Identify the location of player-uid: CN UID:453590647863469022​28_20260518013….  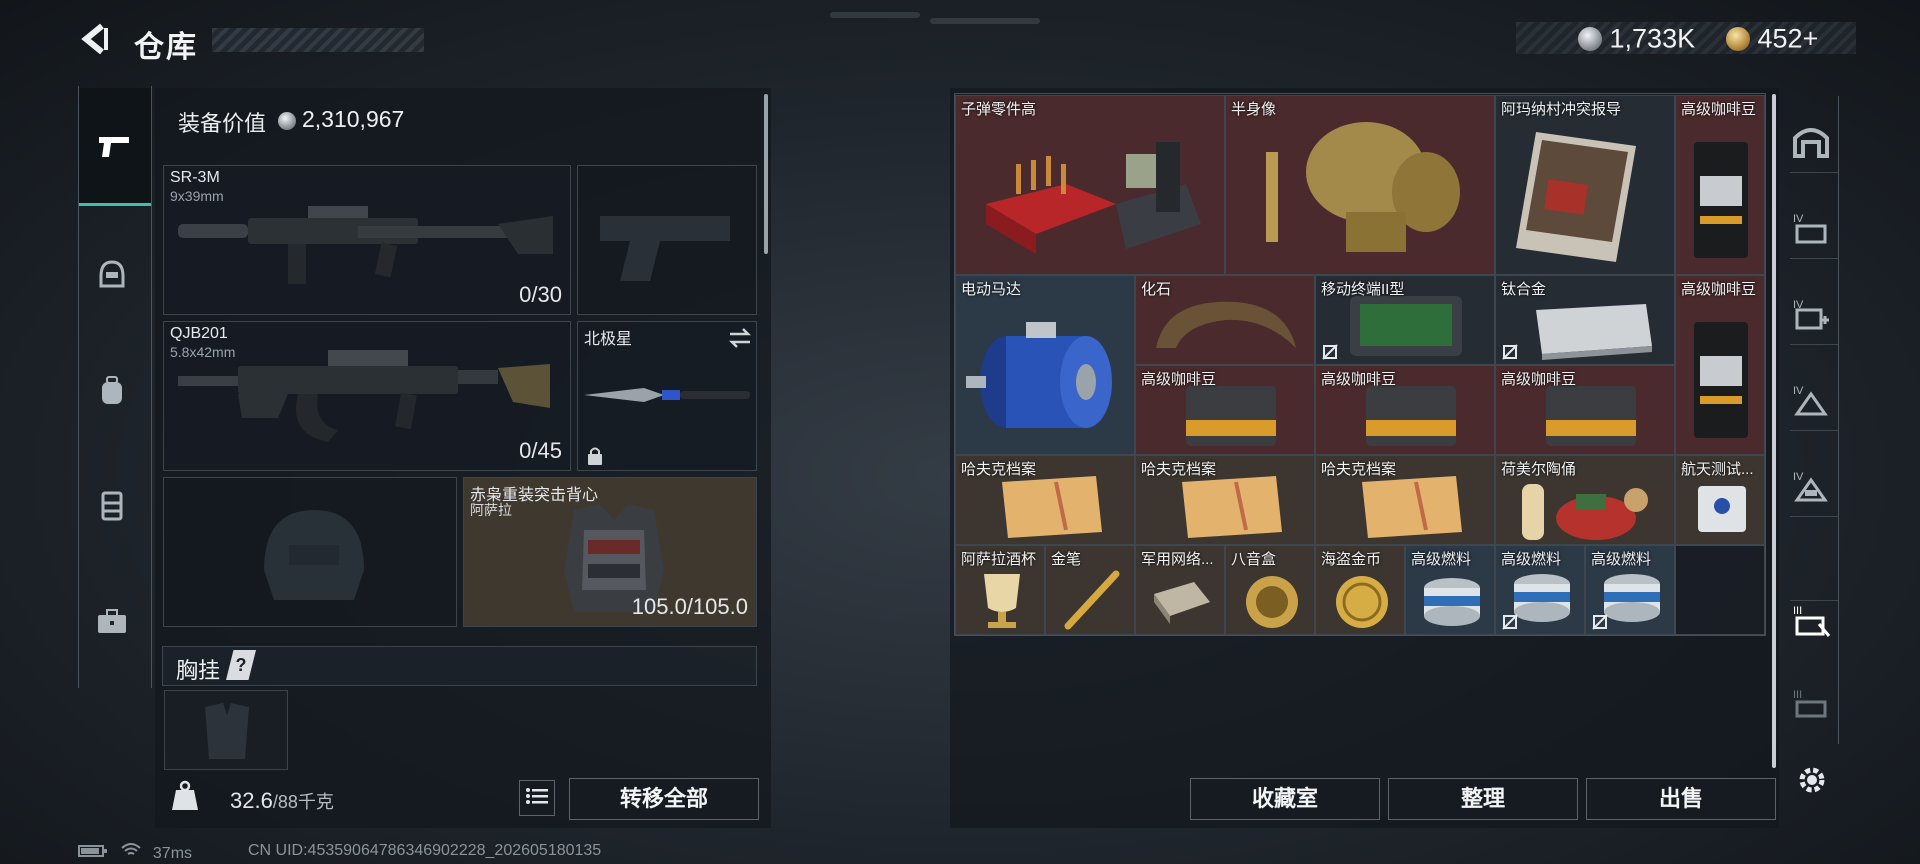
(425, 850).